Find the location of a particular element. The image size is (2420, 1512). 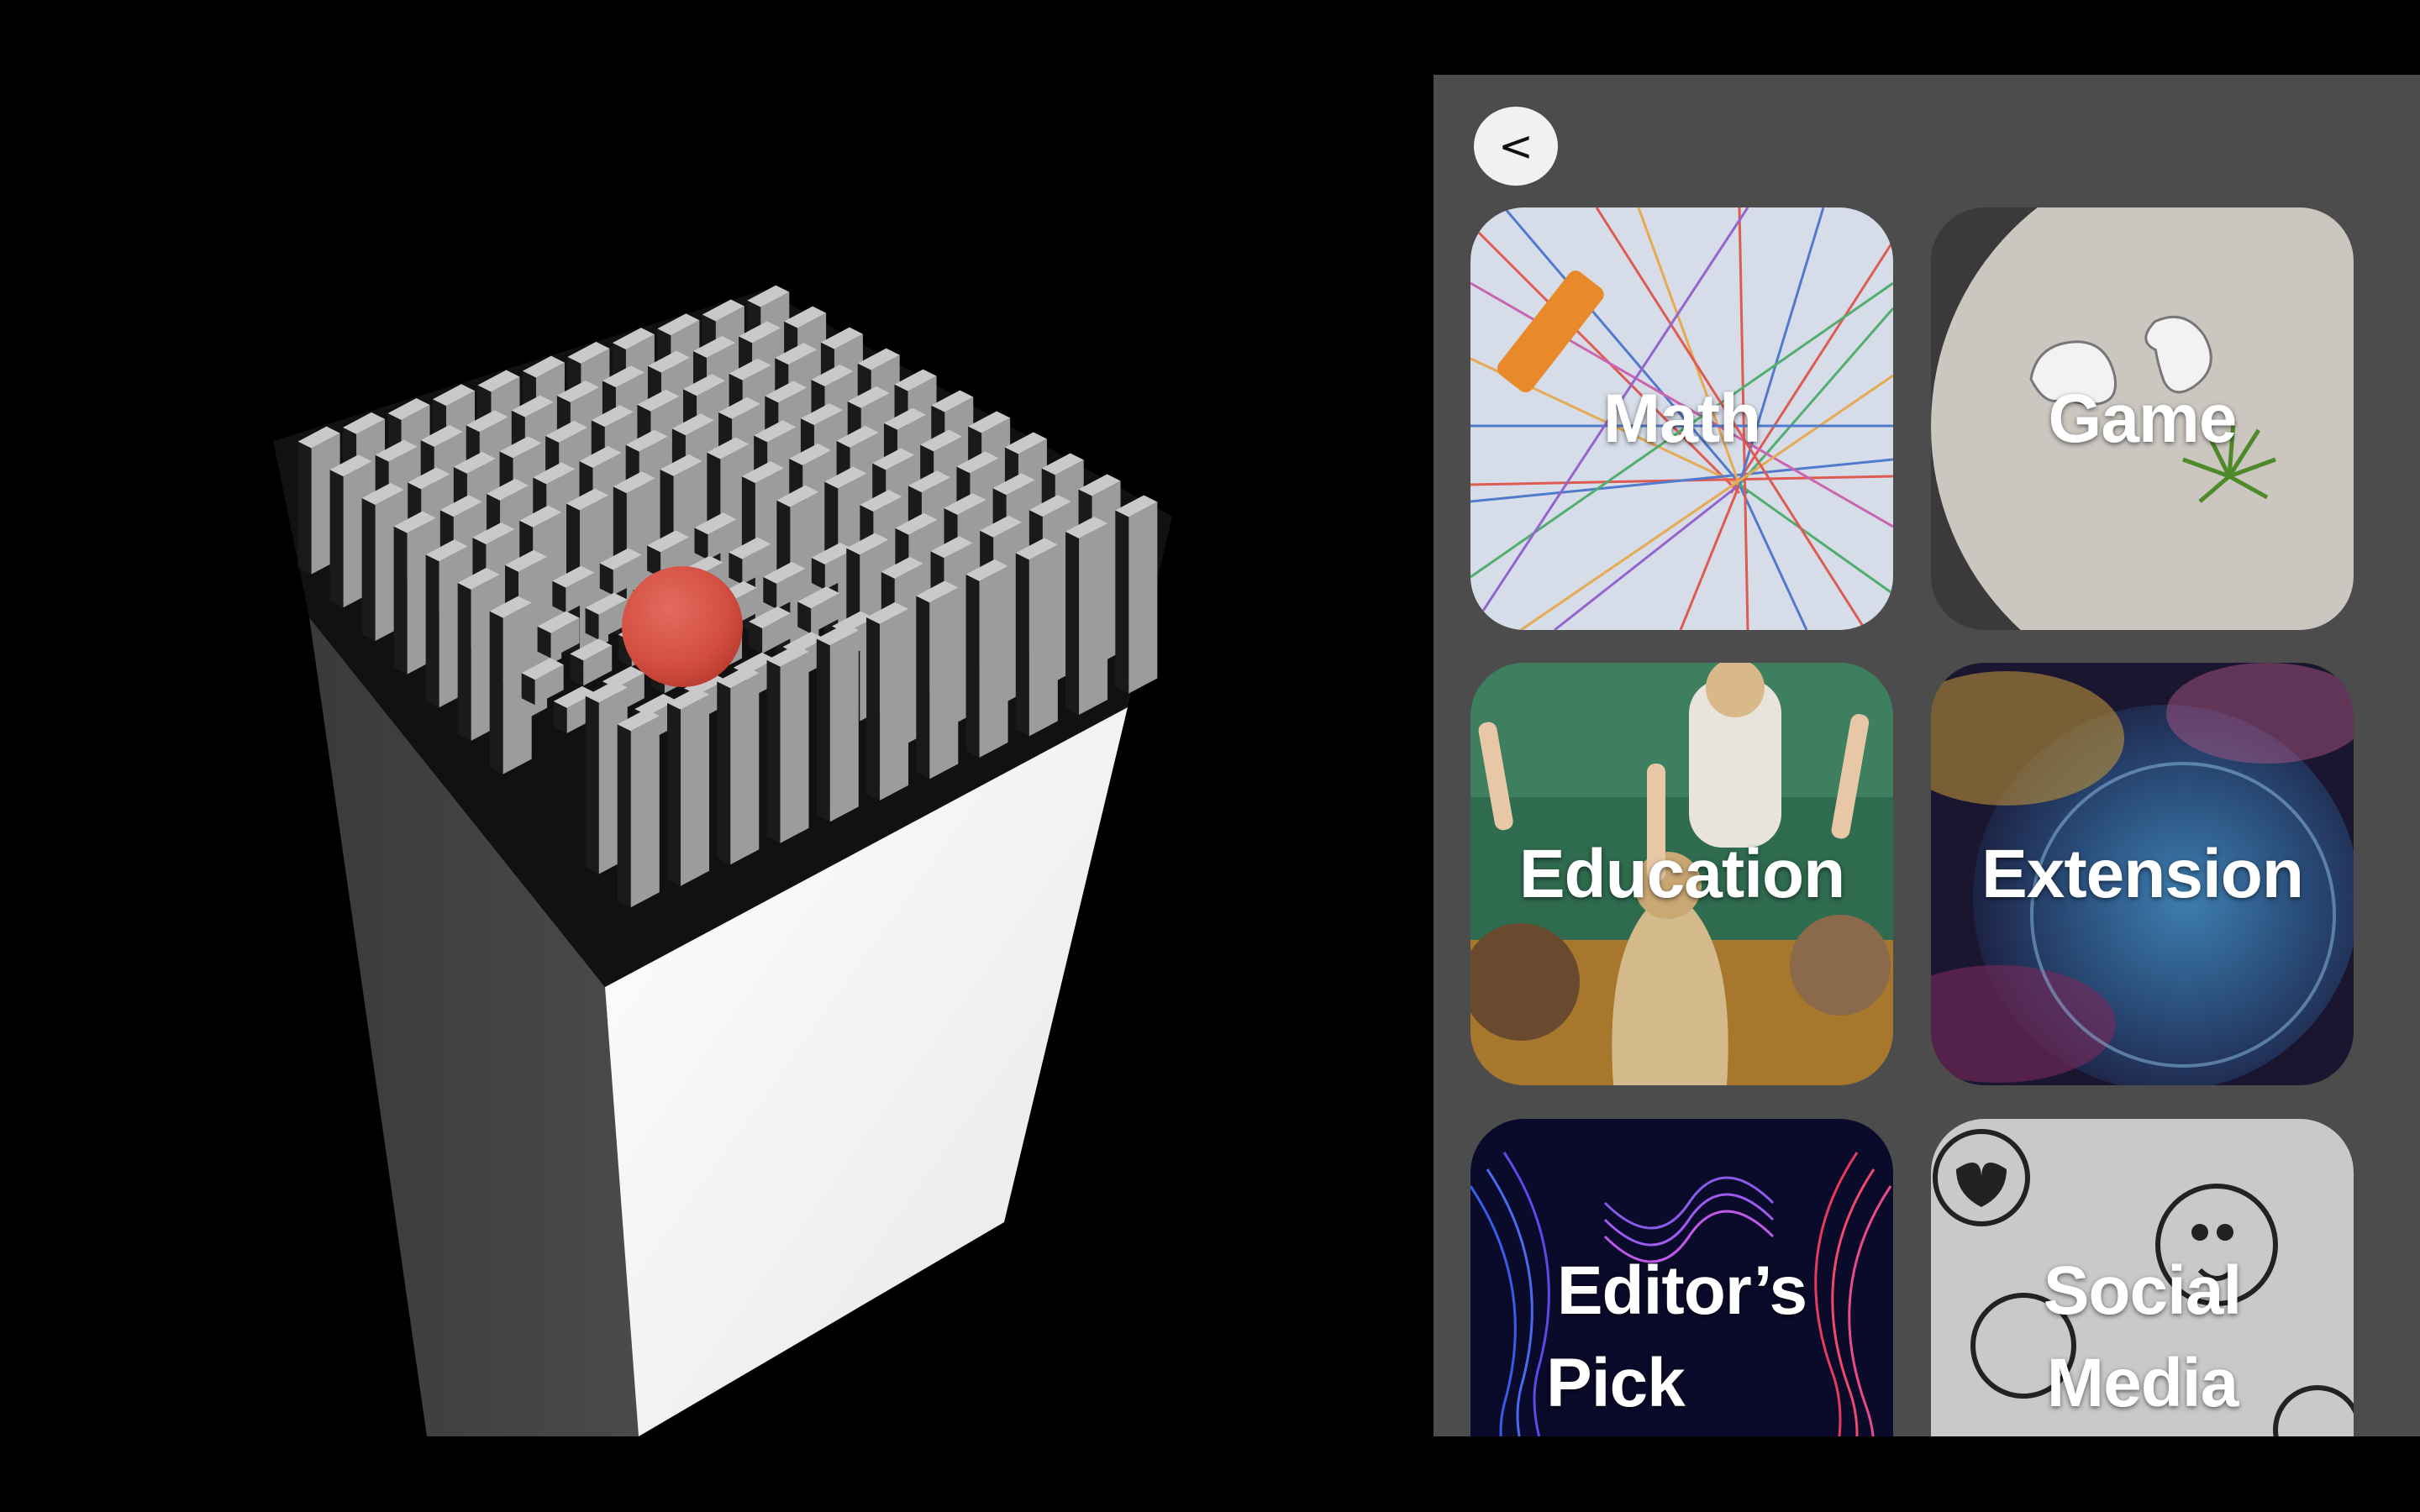

tile-label: Game is located at coordinates (2143, 418).